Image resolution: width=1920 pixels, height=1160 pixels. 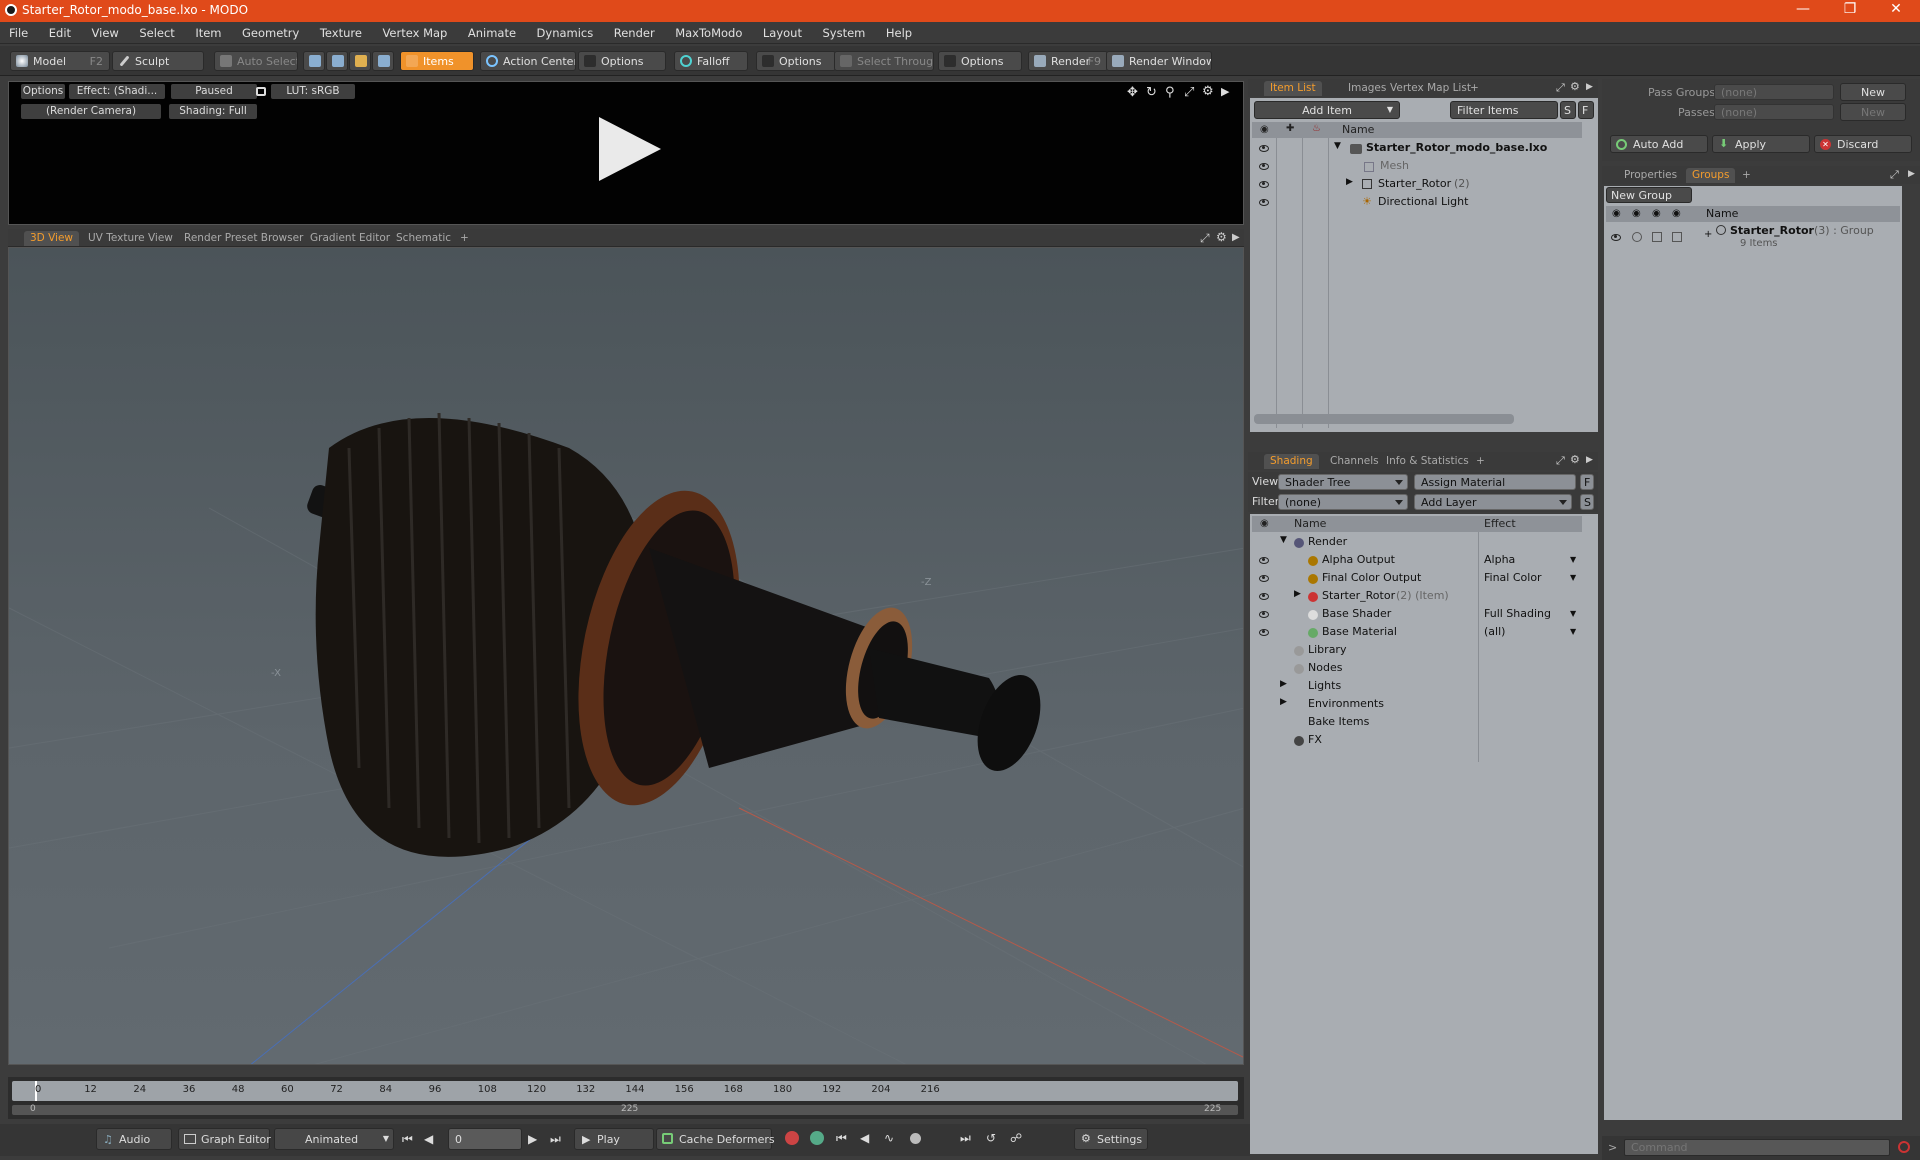 What do you see at coordinates (337, 61) in the screenshot?
I see `edges-mode-button` at bounding box center [337, 61].